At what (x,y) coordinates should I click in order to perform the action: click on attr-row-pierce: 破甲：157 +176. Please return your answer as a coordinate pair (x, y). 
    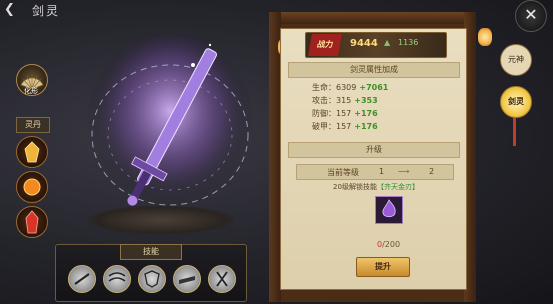
    Looking at the image, I should click on (345, 126).